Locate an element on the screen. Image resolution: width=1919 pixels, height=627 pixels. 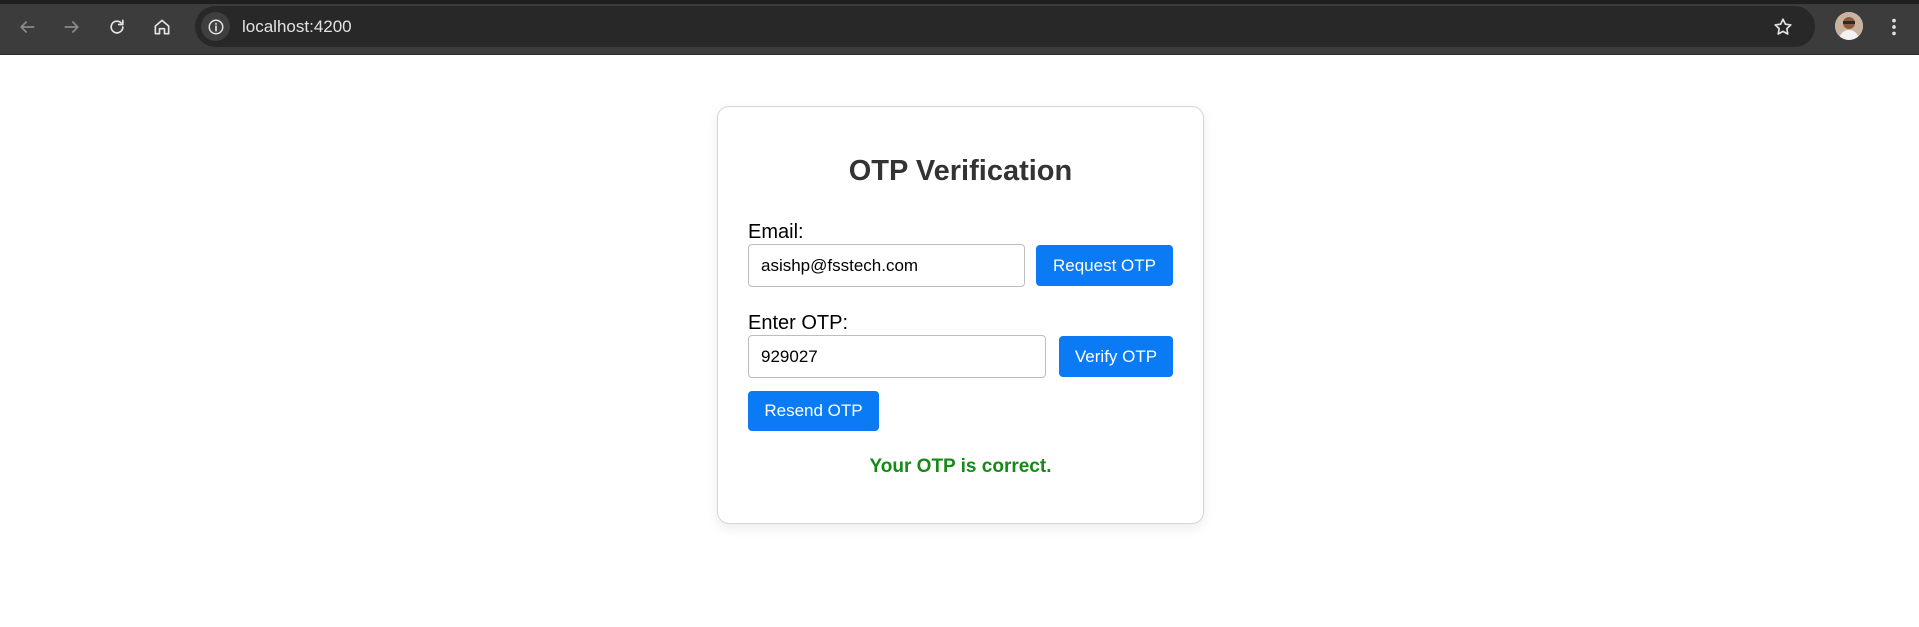
home-icon is located at coordinates (162, 27).